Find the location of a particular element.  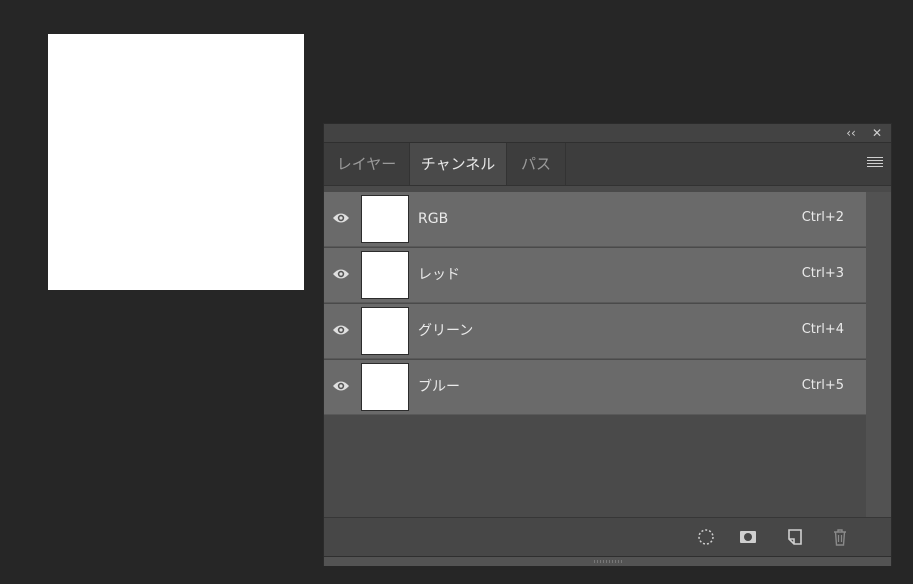

save-selection-icon is located at coordinates (748, 537).